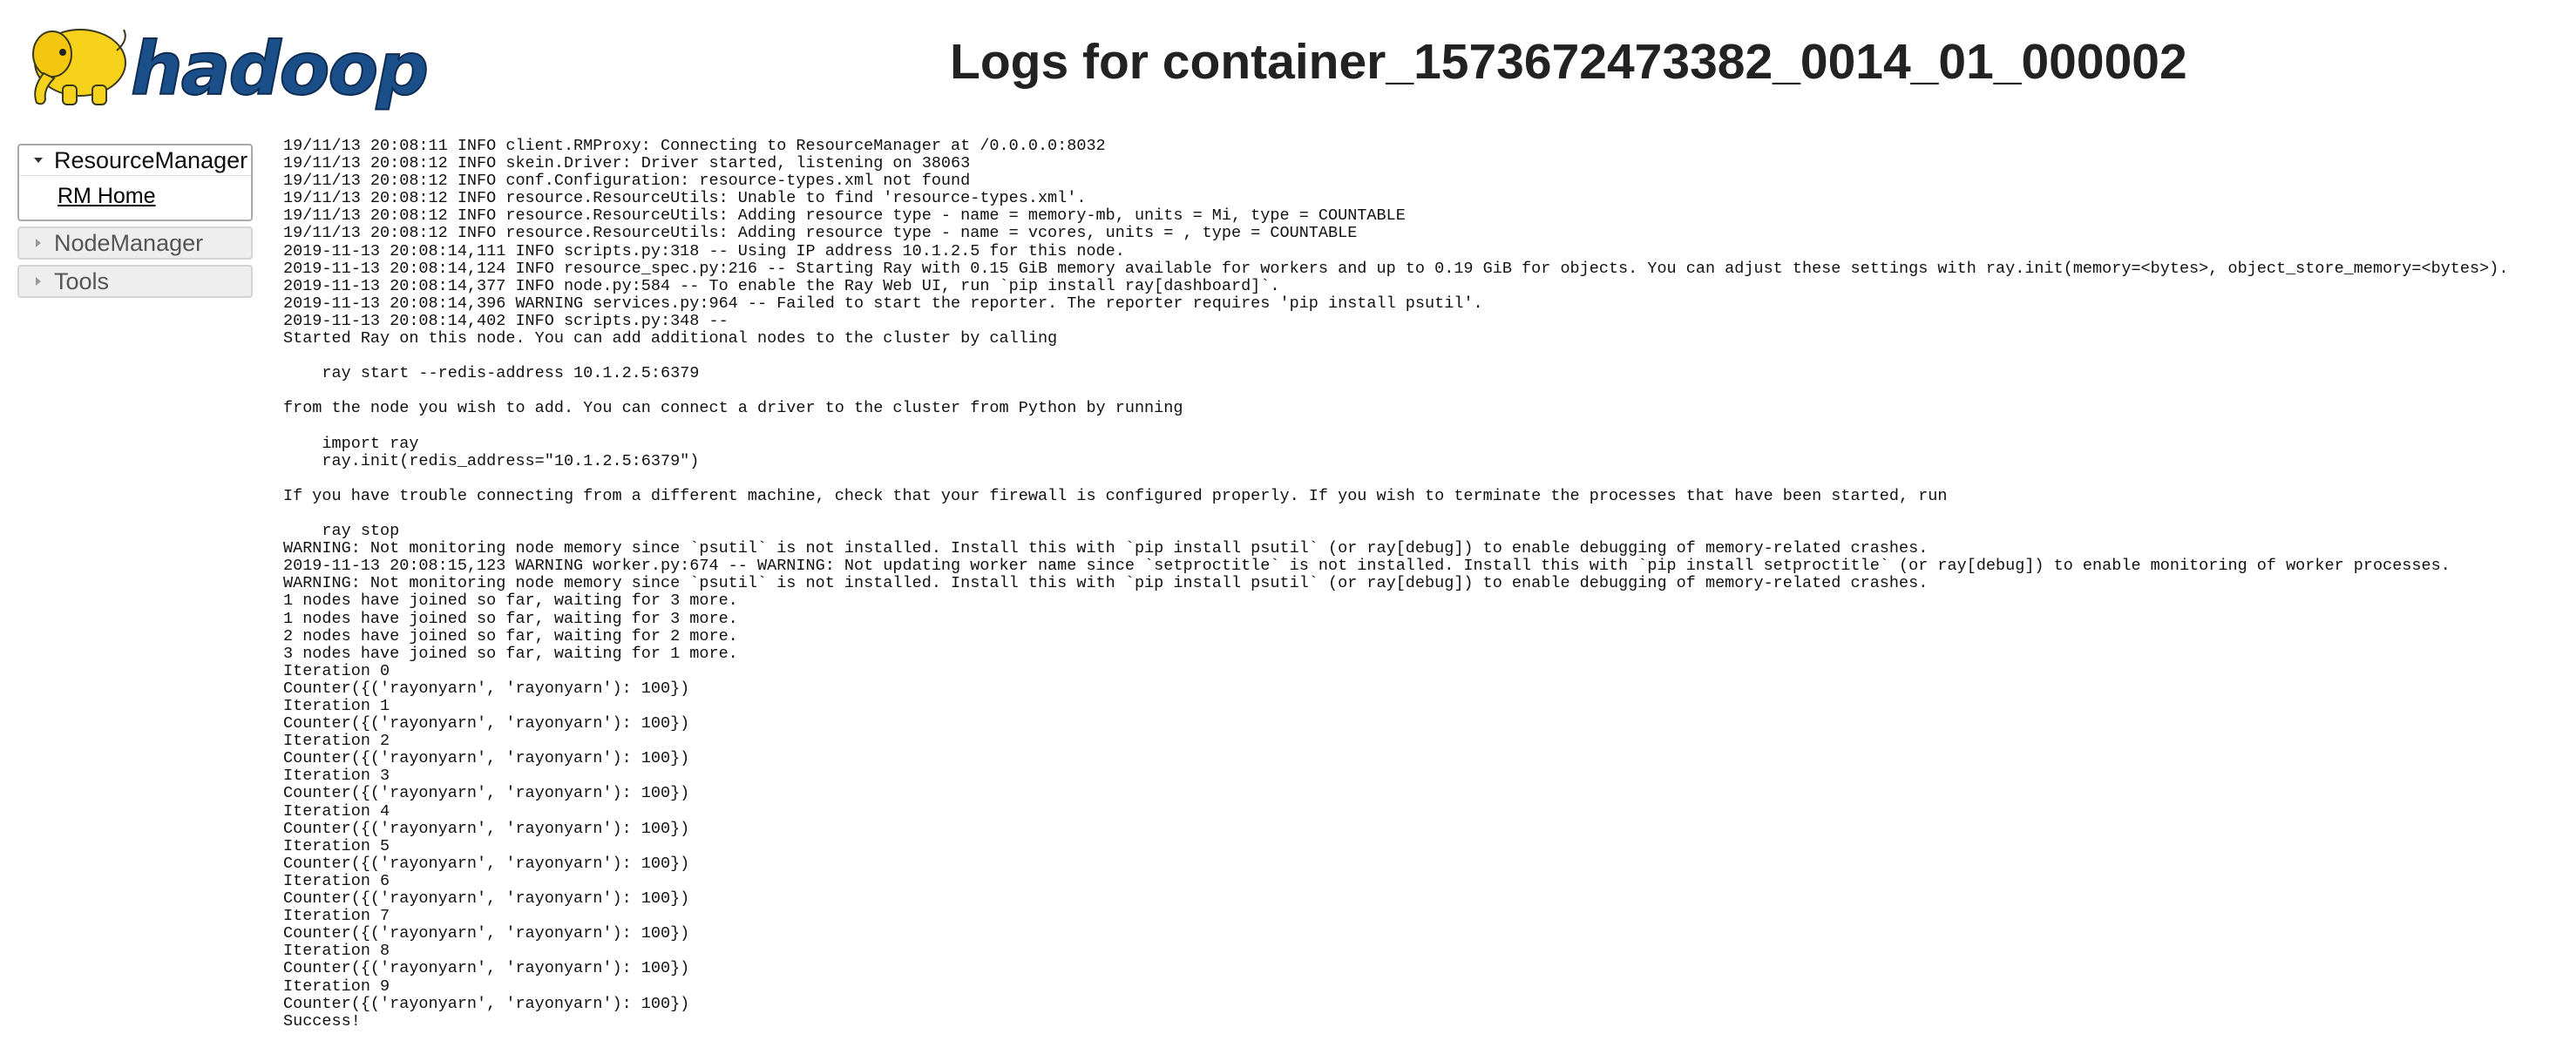 The image size is (2576, 1061). I want to click on log-line: Iteration 2, so click(337, 741).